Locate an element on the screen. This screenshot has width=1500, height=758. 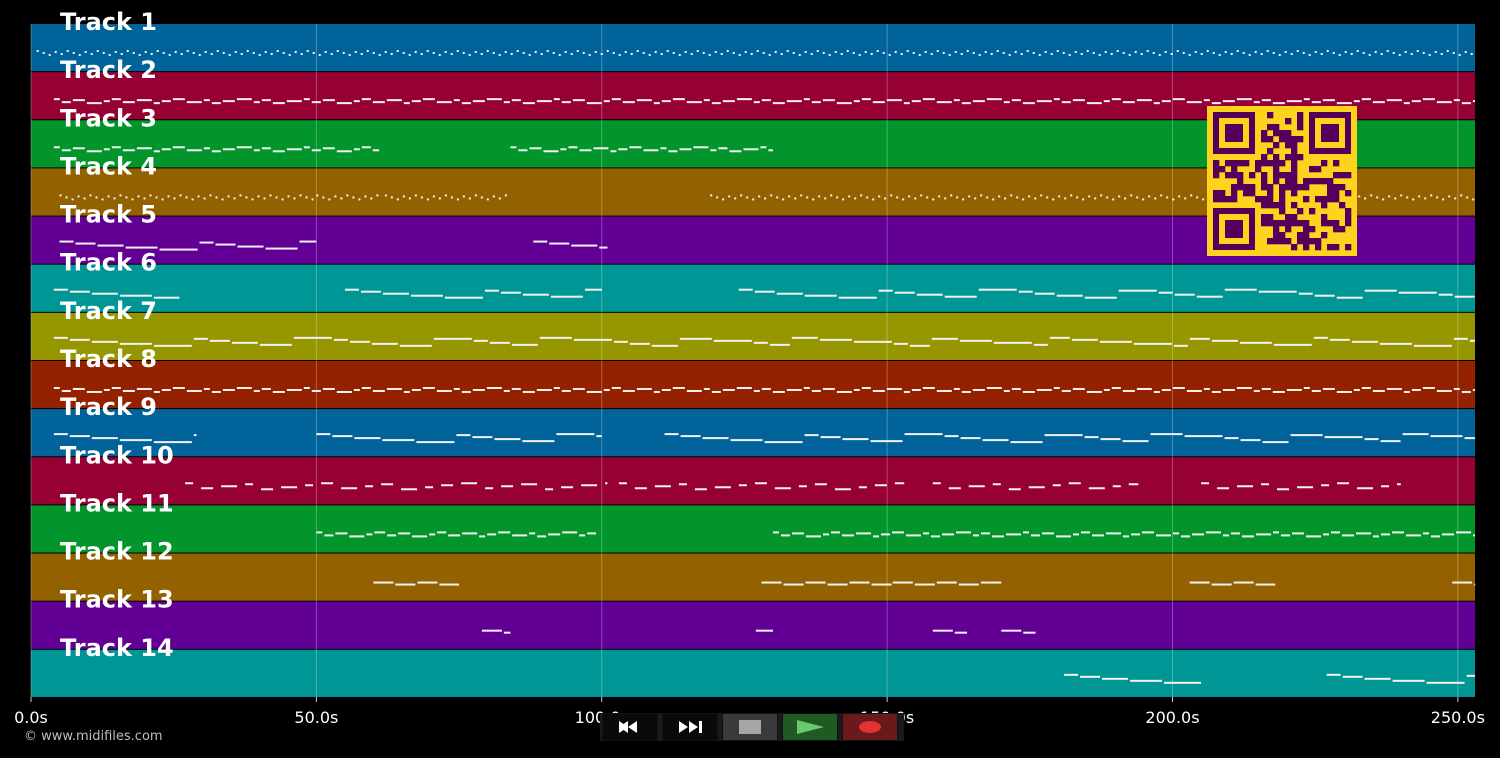
rewind-icon is located at coordinates (628, 727).